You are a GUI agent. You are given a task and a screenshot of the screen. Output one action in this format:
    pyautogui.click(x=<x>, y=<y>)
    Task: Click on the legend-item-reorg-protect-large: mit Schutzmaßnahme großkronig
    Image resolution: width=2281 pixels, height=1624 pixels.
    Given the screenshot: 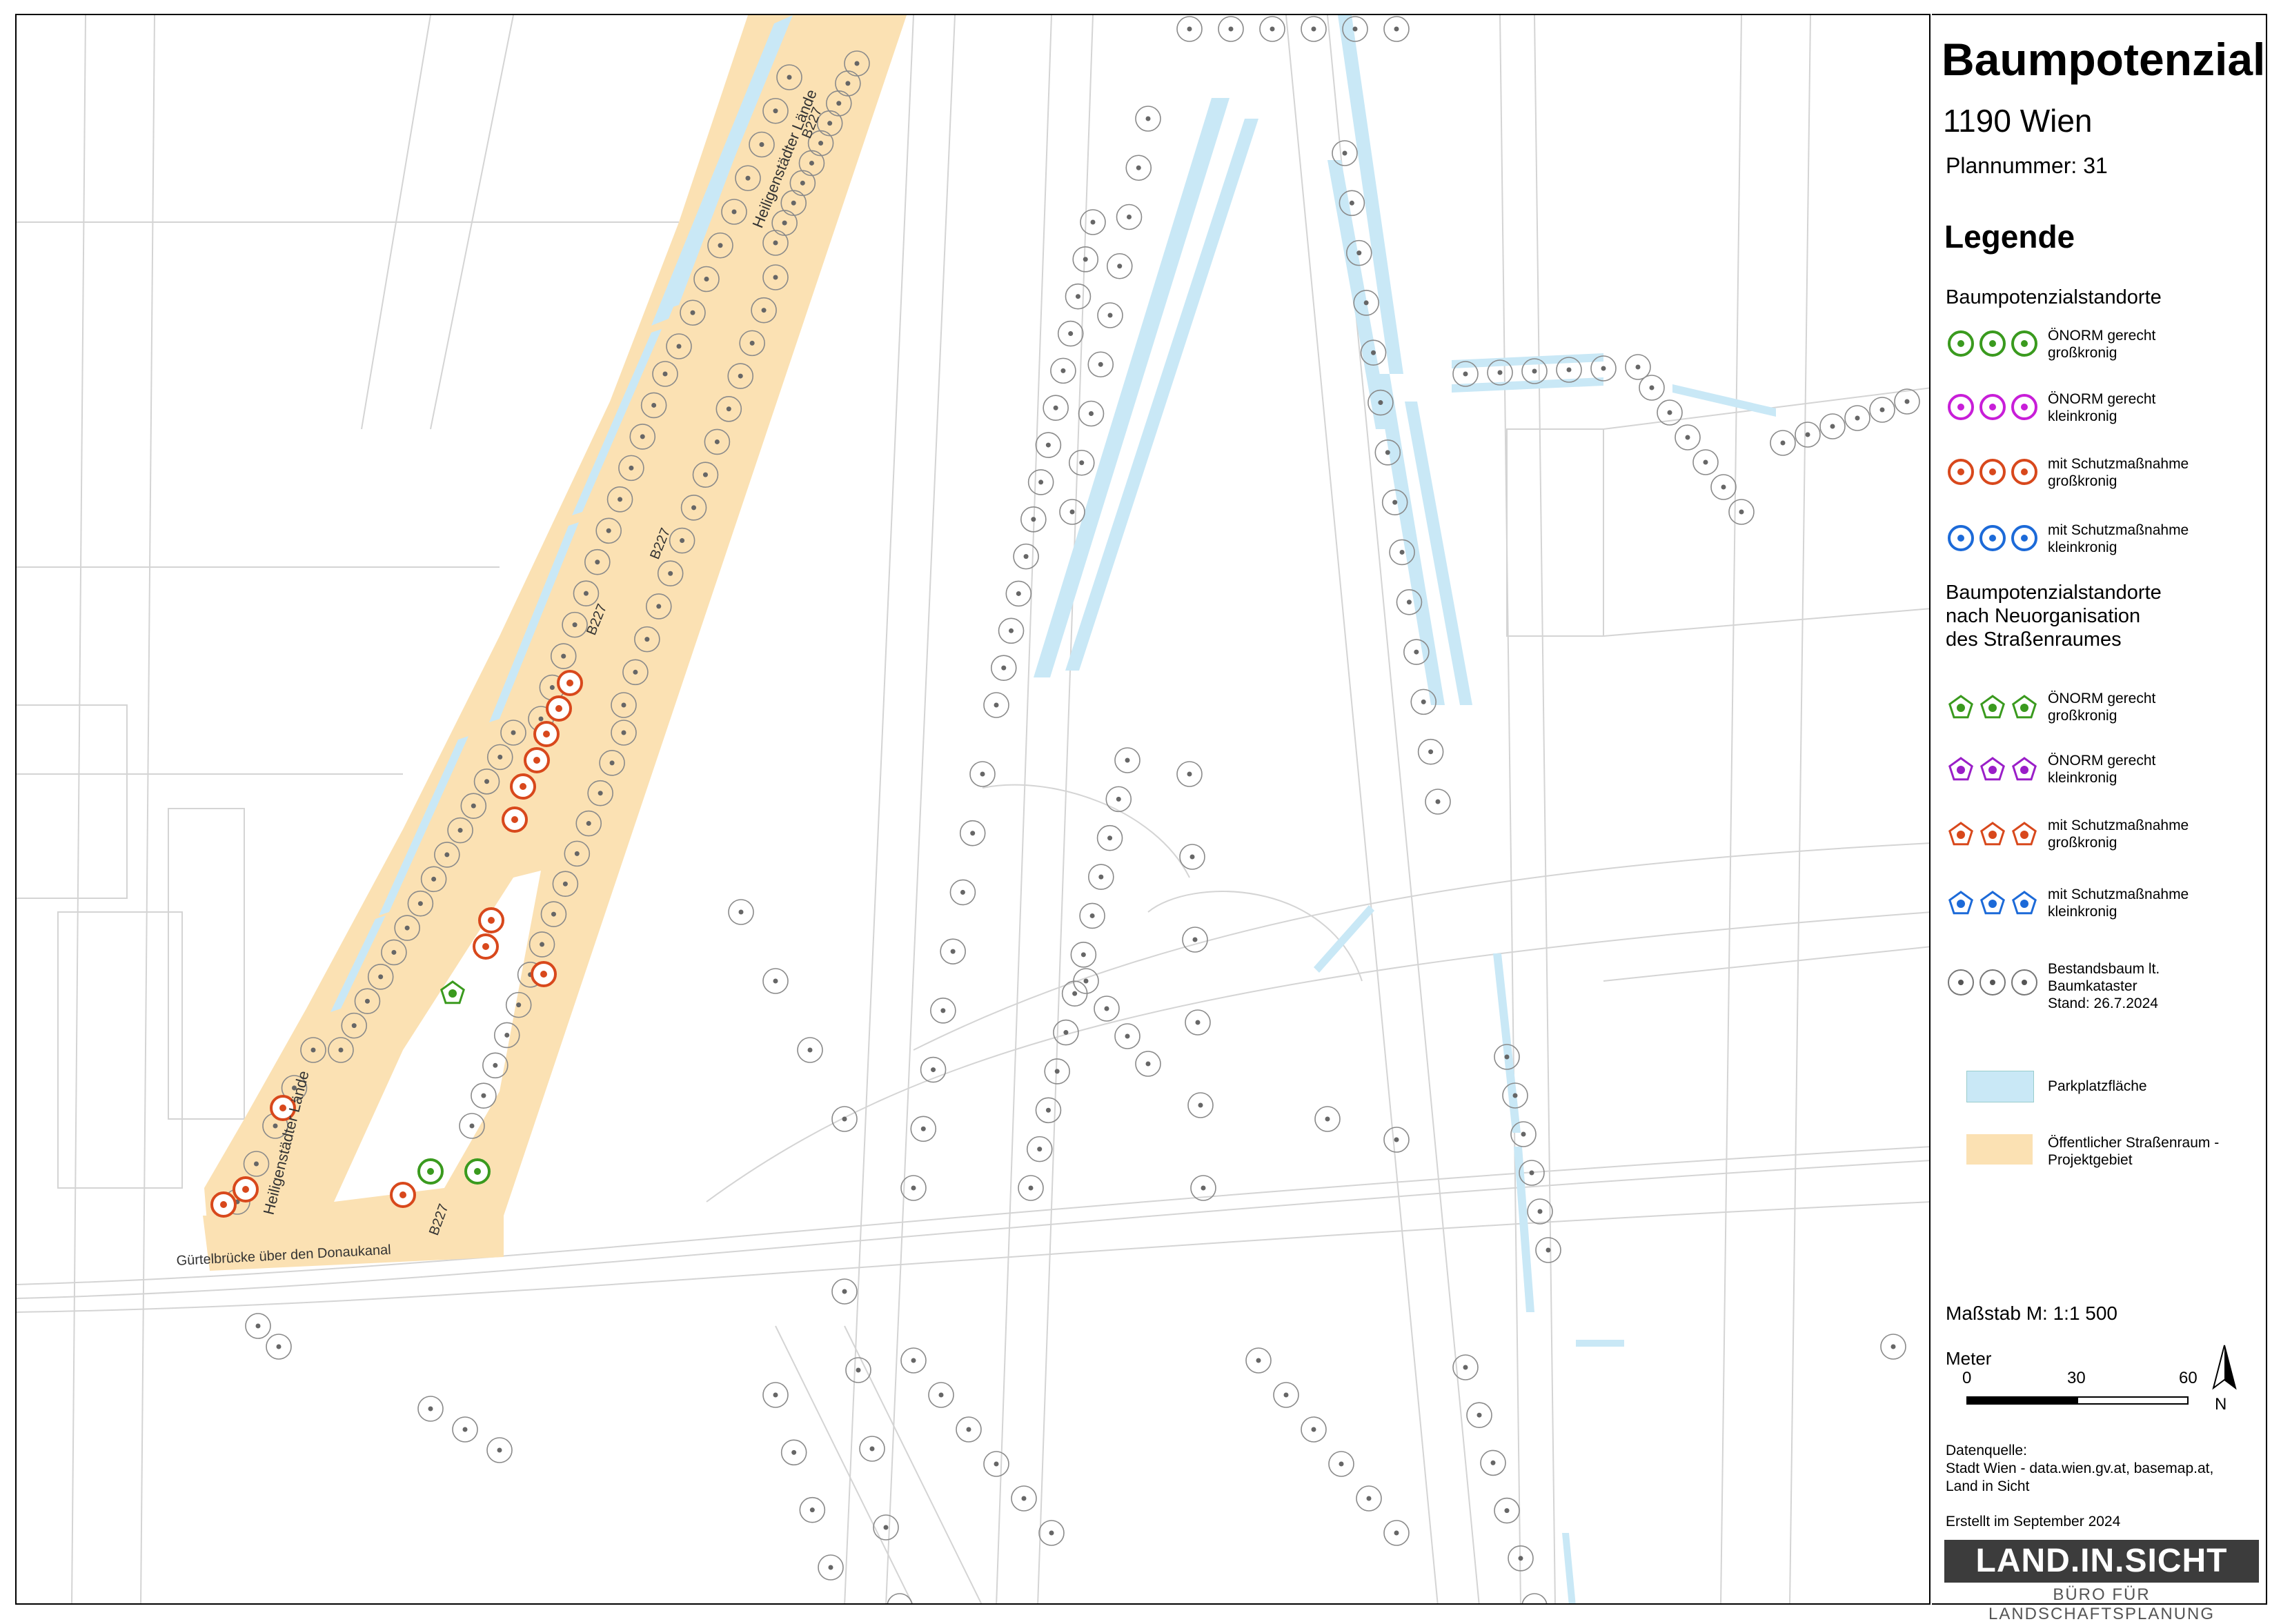 What is the action you would take?
    pyautogui.click(x=2104, y=841)
    